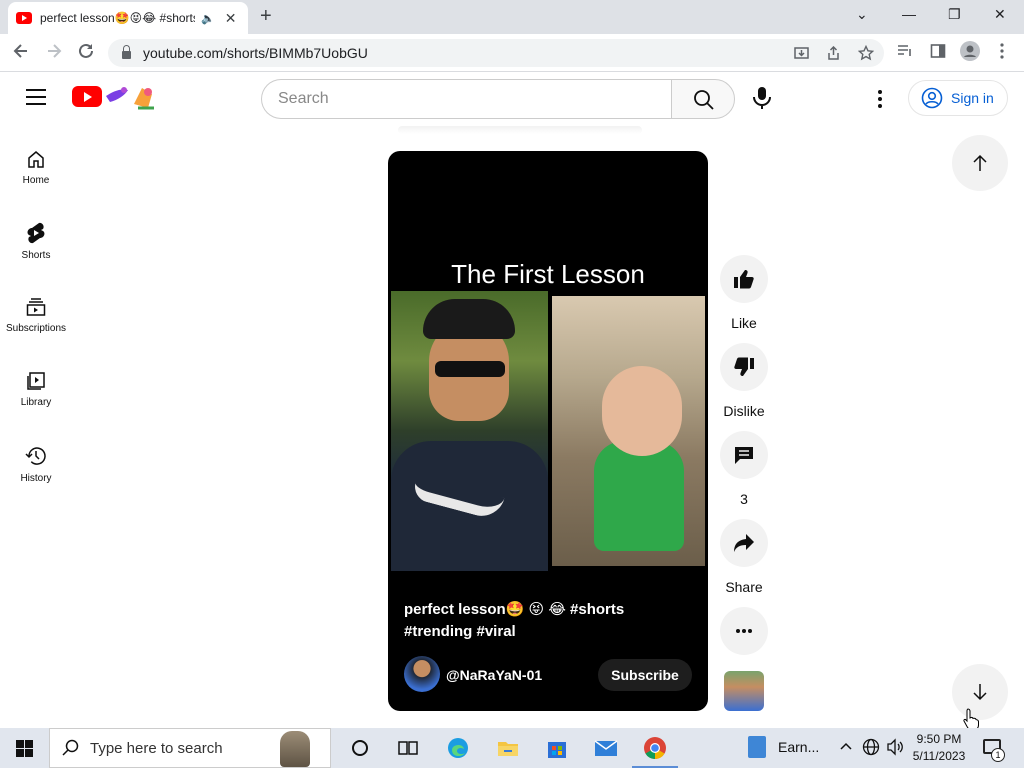 The width and height of the screenshot is (1024, 768). What do you see at coordinates (36, 478) in the screenshot?
I see `sidebar-item-label: History` at bounding box center [36, 478].